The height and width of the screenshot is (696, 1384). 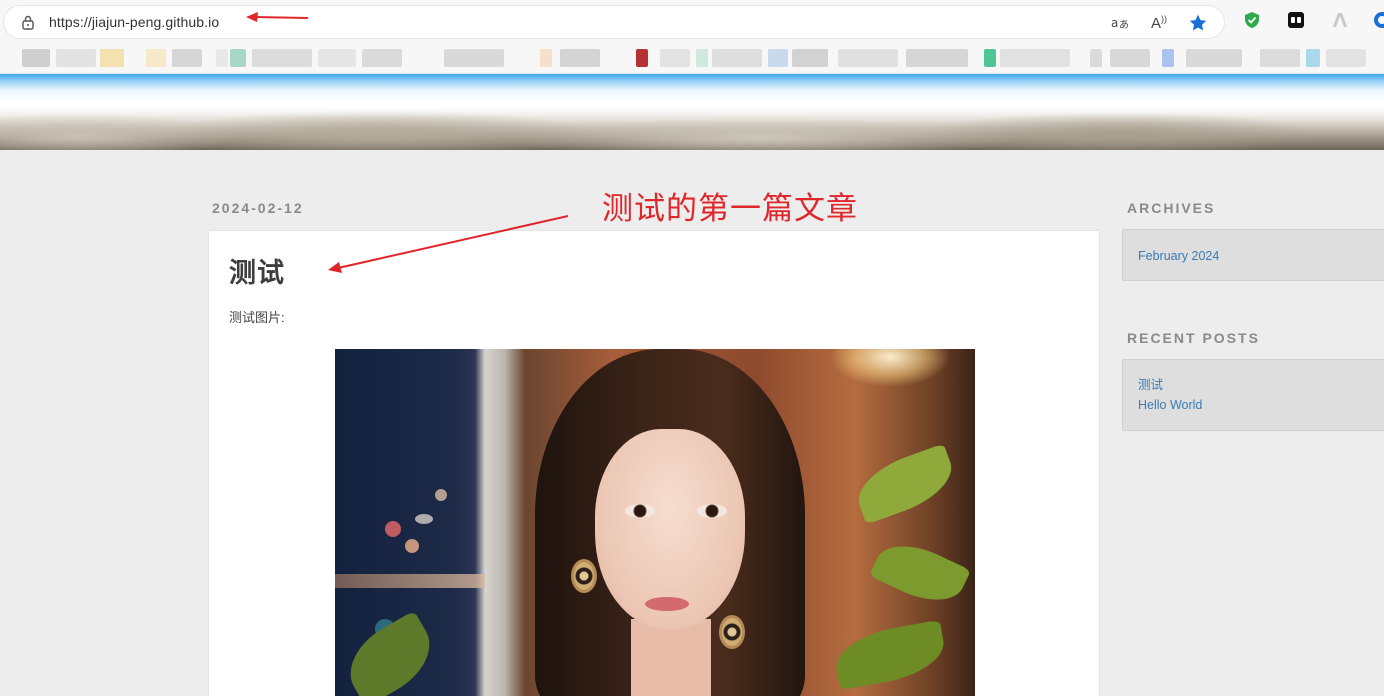 I want to click on recent-post-link: 测试, so click(x=1253, y=385).